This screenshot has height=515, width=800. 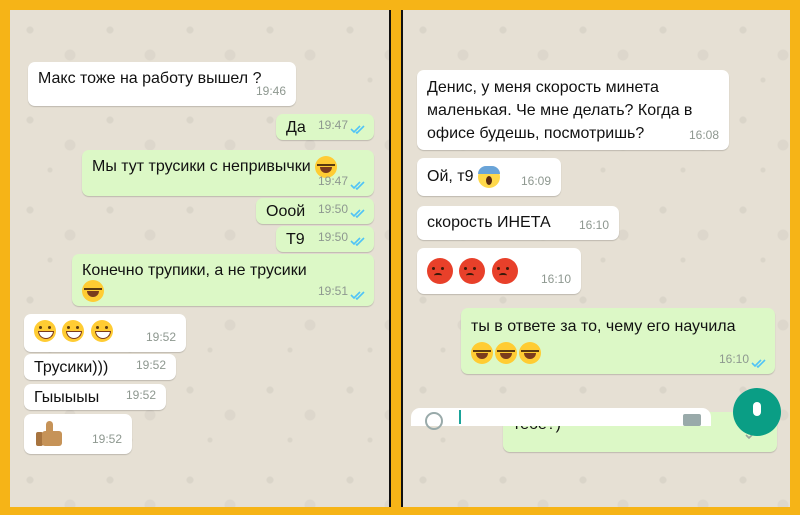 I want to click on message-incoming: Трусики))) 19:52, so click(x=100, y=367).